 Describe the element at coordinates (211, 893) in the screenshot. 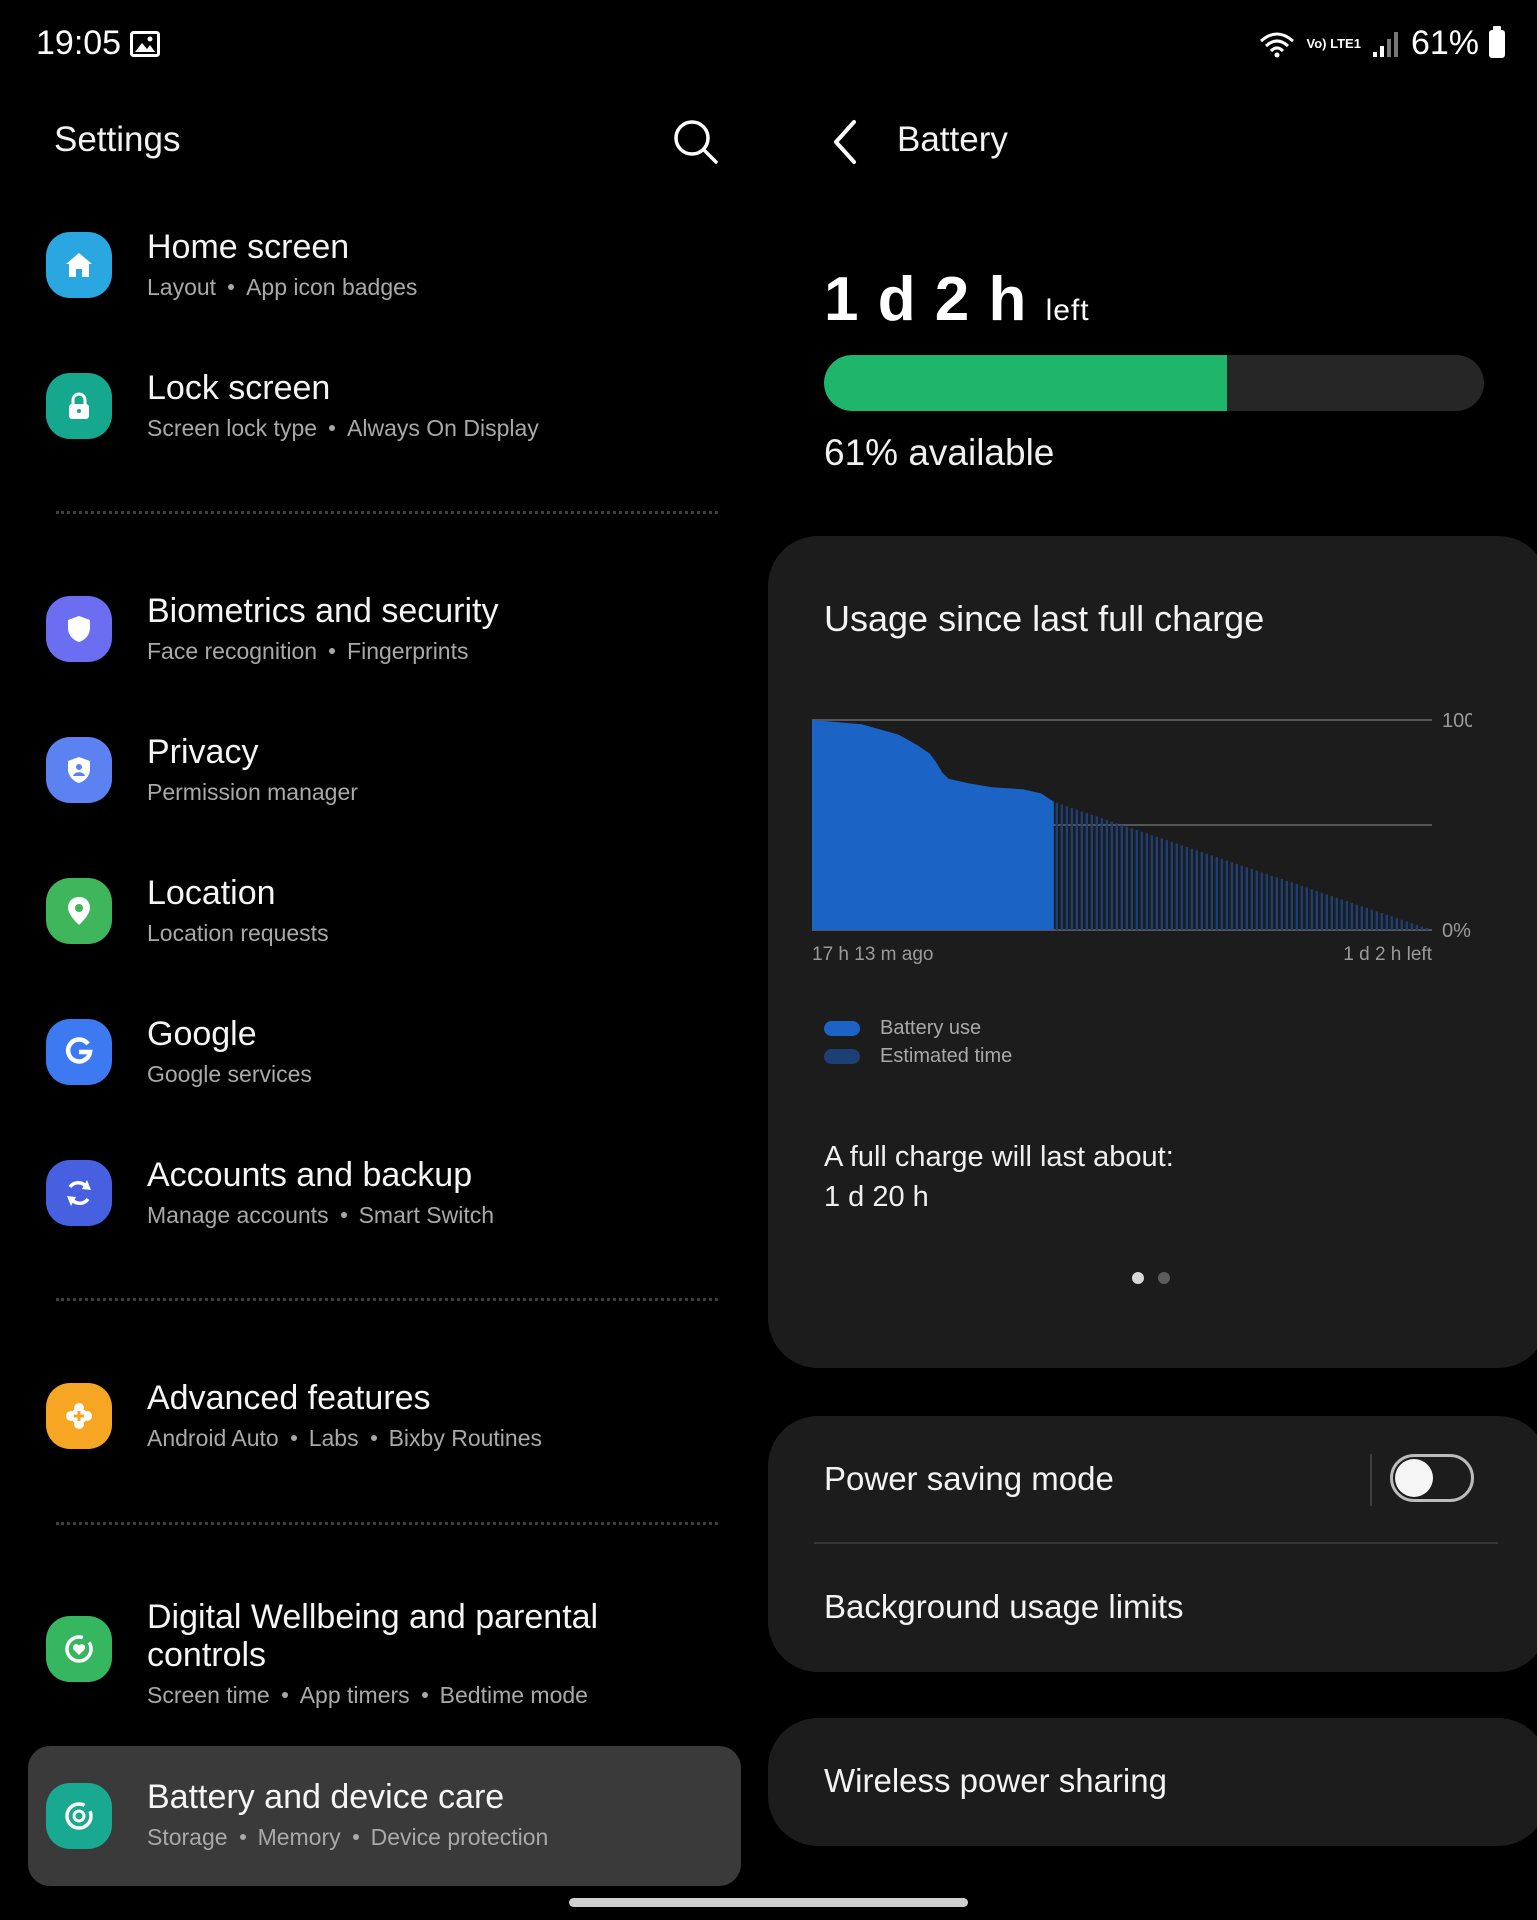

I see `item-title: Location` at that location.